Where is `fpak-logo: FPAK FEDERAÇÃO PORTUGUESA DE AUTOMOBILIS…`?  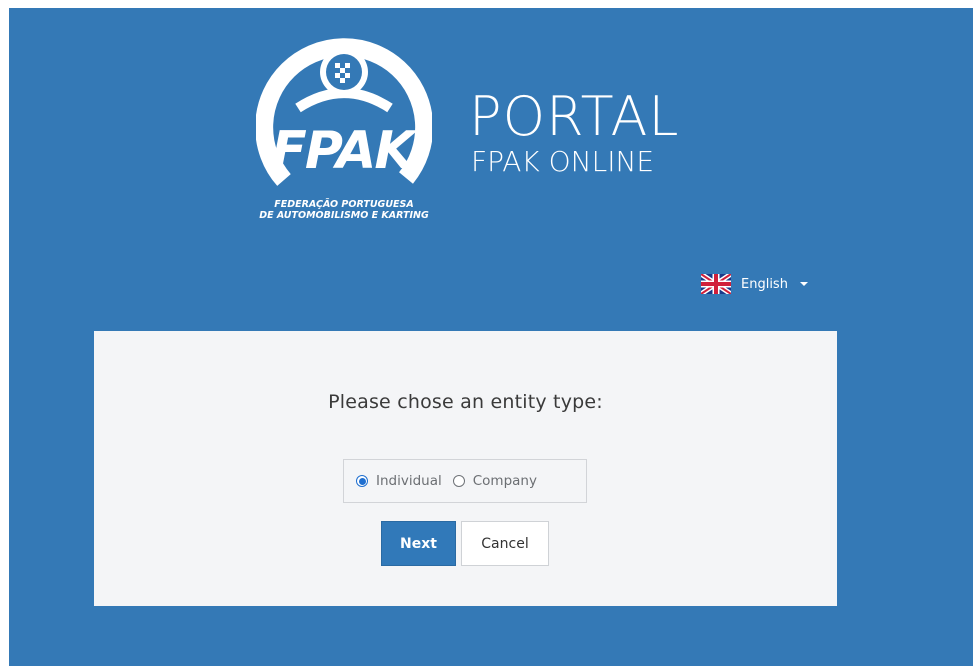
fpak-logo: FPAK FEDERAÇÃO PORTUGUESA DE AUTOMOBILIS… is located at coordinates (351, 130).